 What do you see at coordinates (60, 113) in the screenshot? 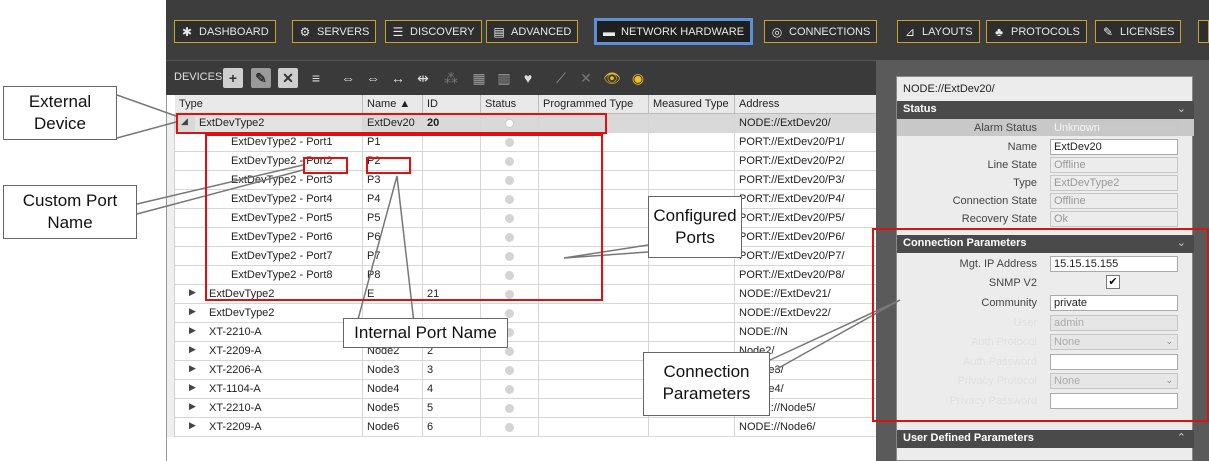
I see `callout-external-device: External Device` at bounding box center [60, 113].